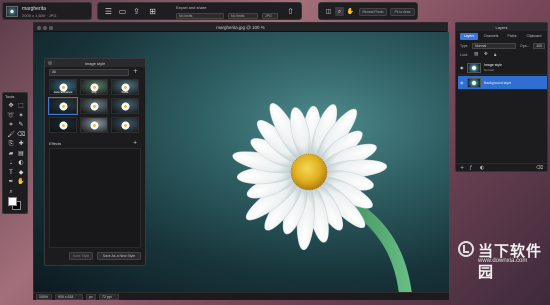  Describe the element at coordinates (486, 54) in the screenshot. I see `lock-position-icon: ✥` at that location.